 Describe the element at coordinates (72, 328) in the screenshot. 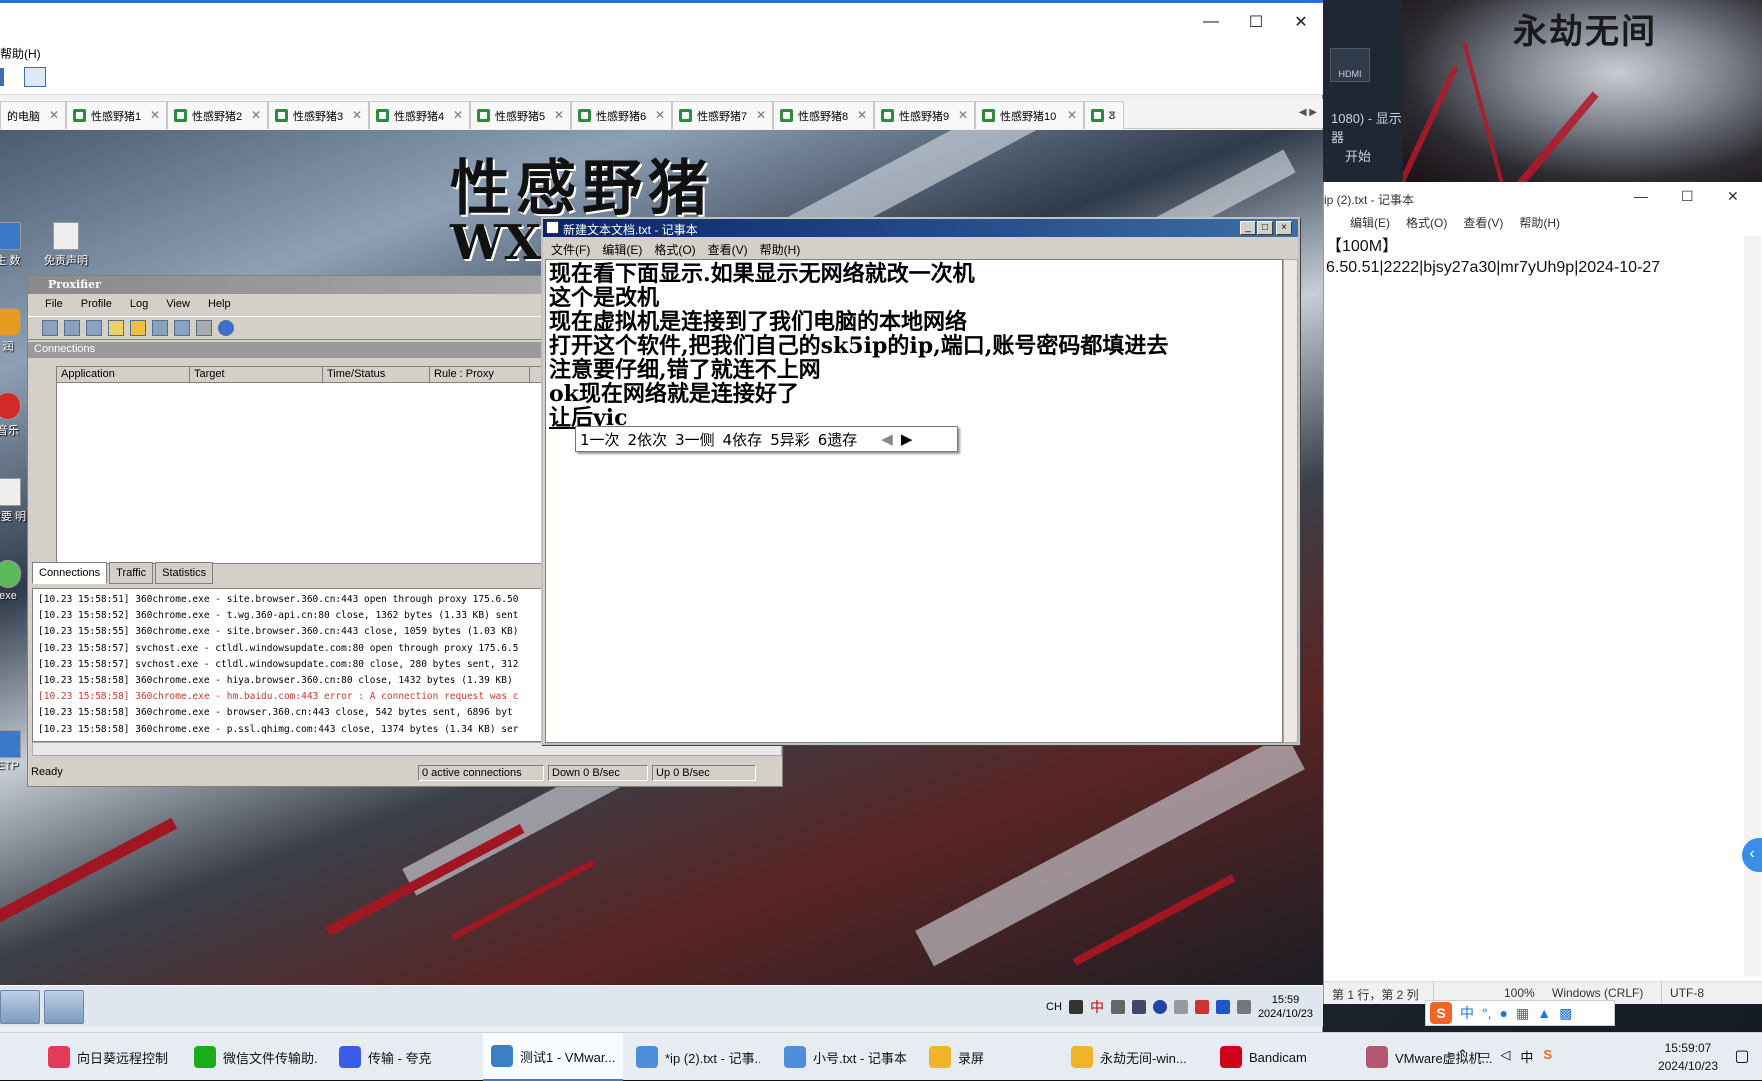

I see `rules-icon` at that location.